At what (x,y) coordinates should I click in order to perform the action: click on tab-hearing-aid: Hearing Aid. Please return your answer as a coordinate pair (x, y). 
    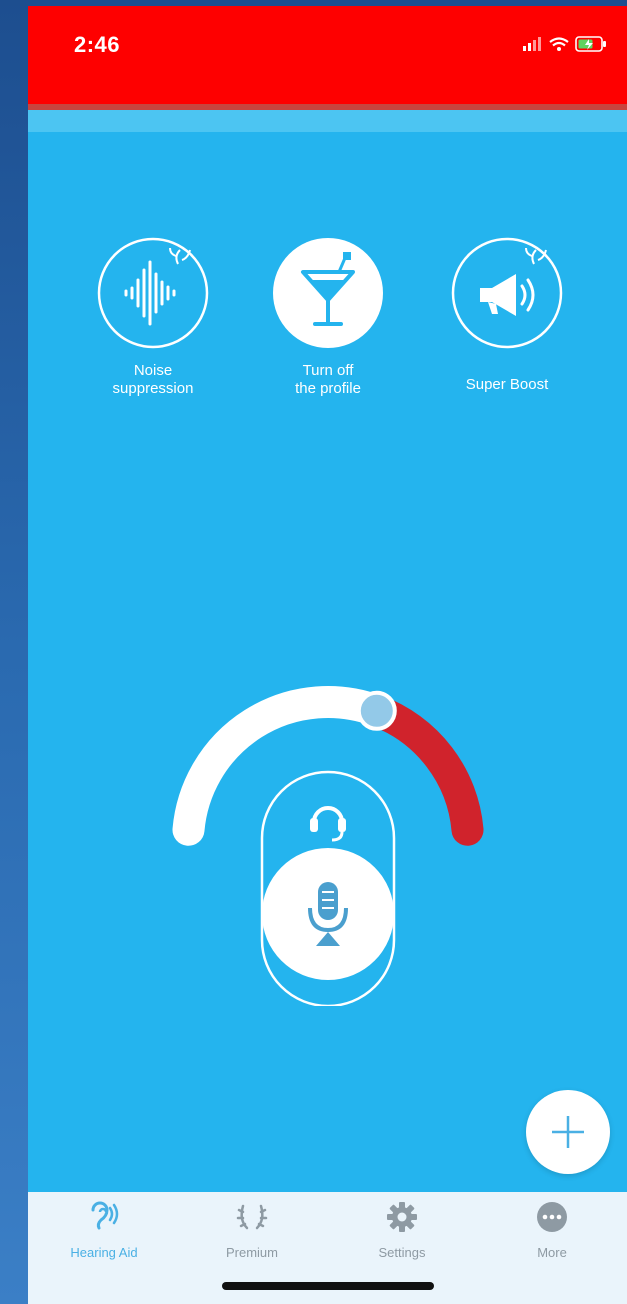
    Looking at the image, I should click on (104, 1235).